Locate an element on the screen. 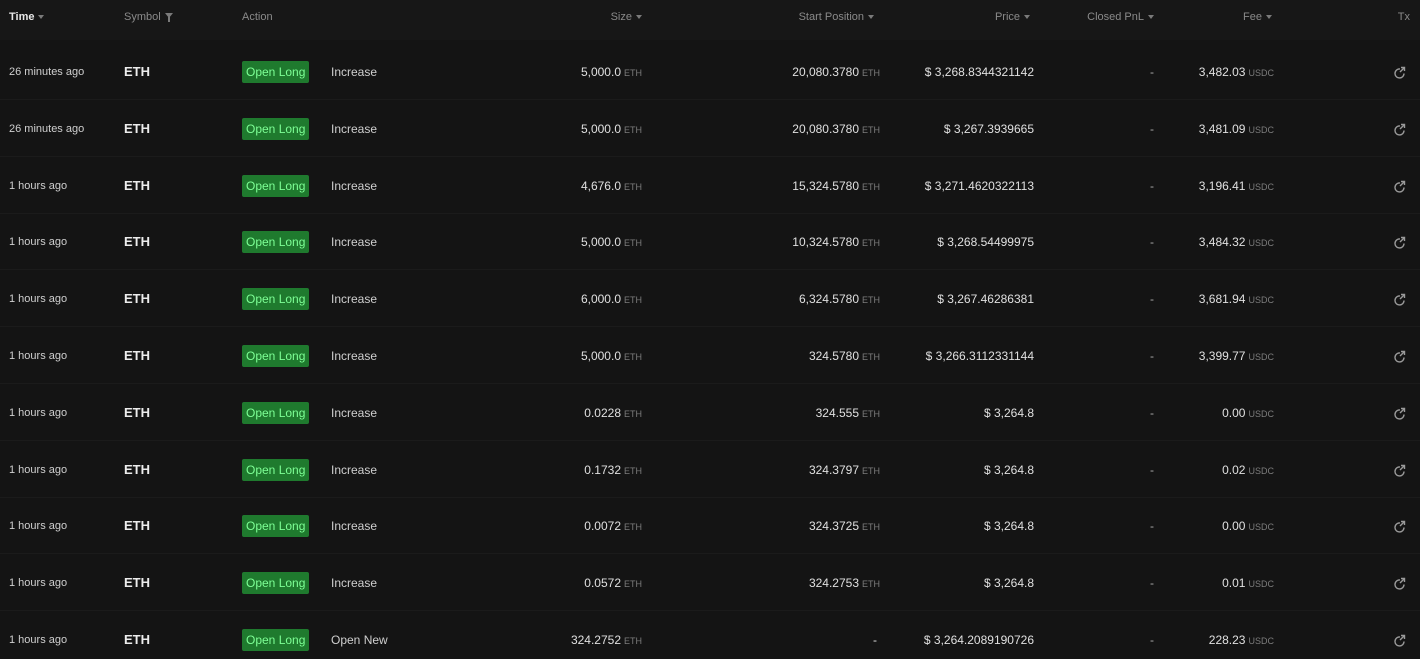 This screenshot has width=1420, height=659. trade-size: 324.2752 ETH is located at coordinates (606, 640).